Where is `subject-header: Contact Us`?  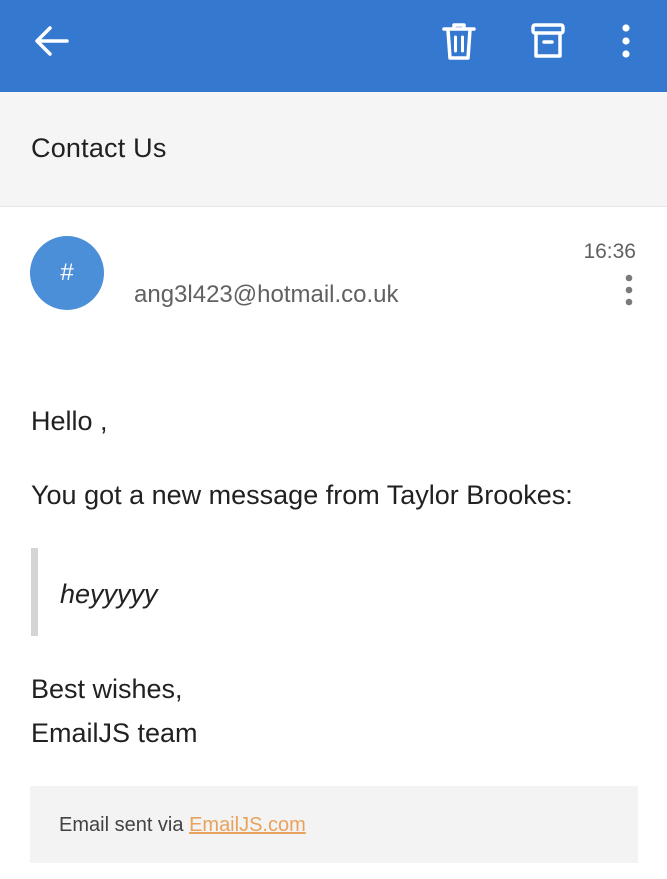 subject-header: Contact Us is located at coordinates (333, 149).